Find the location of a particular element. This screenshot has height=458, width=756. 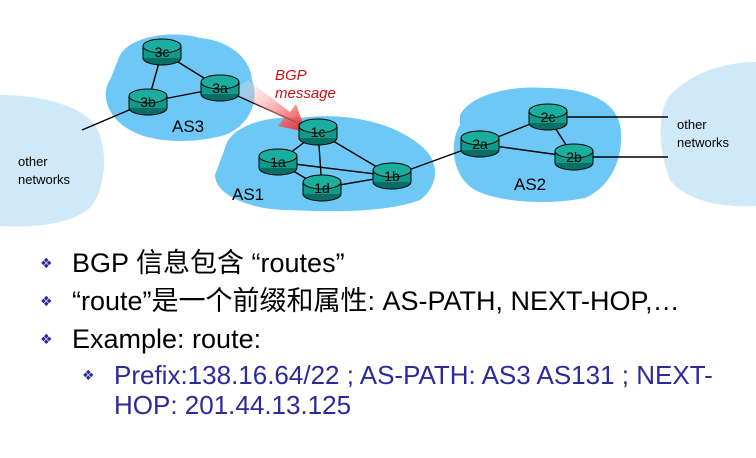

router-3a: 3a is located at coordinates (220, 88).